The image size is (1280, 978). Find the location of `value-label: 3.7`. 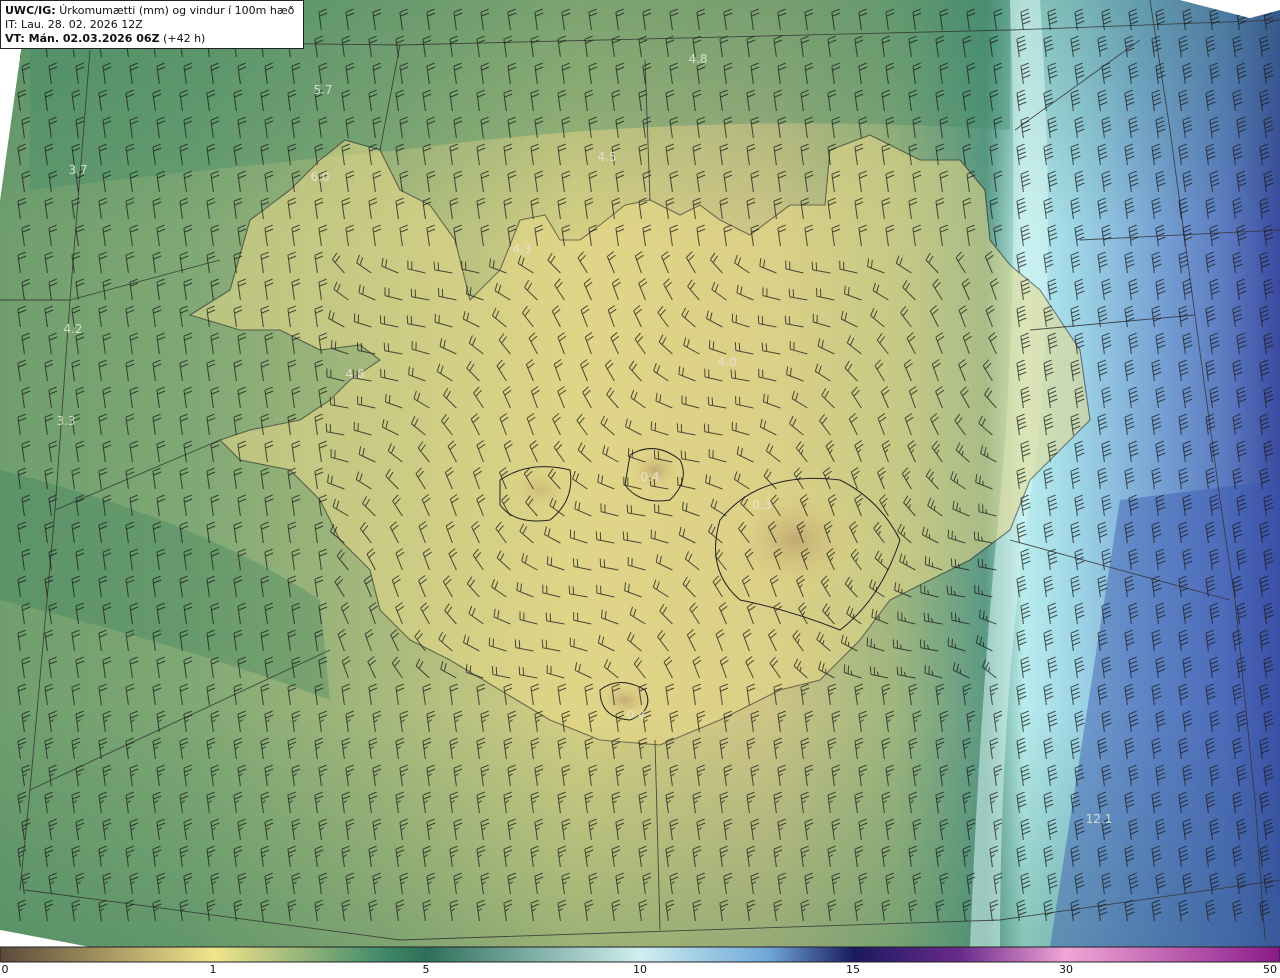

value-label: 3.7 is located at coordinates (77, 170).